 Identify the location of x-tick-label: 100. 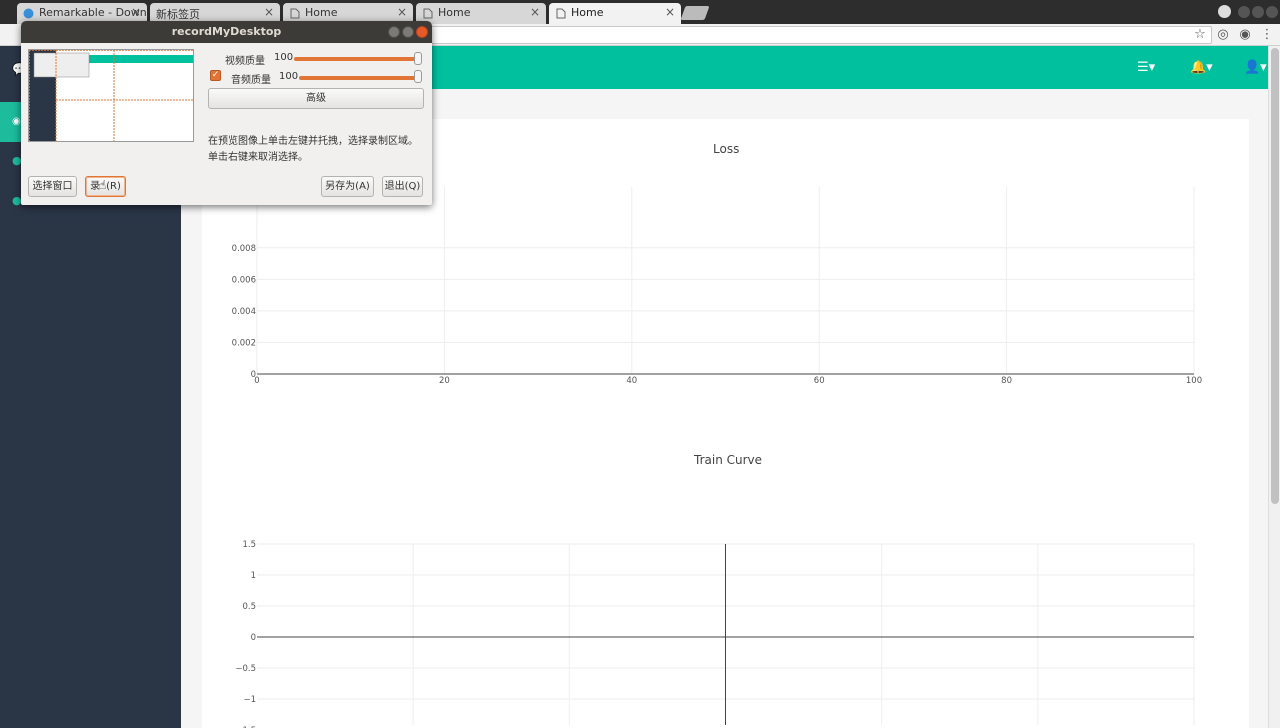
(1194, 381).